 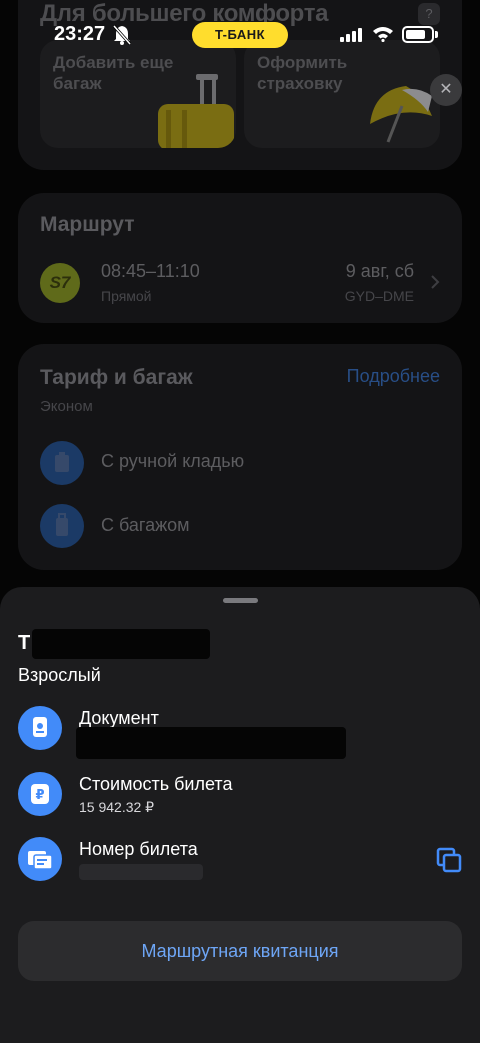 What do you see at coordinates (436, 34) in the screenshot?
I see `battery-tip` at bounding box center [436, 34].